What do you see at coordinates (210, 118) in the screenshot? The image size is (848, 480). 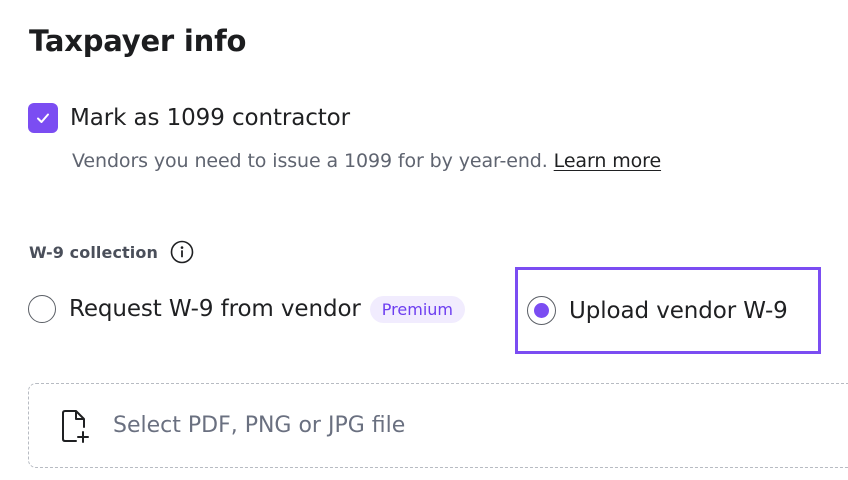 I see `contractor-checkbox-label: Mark as 1099 contractor` at bounding box center [210, 118].